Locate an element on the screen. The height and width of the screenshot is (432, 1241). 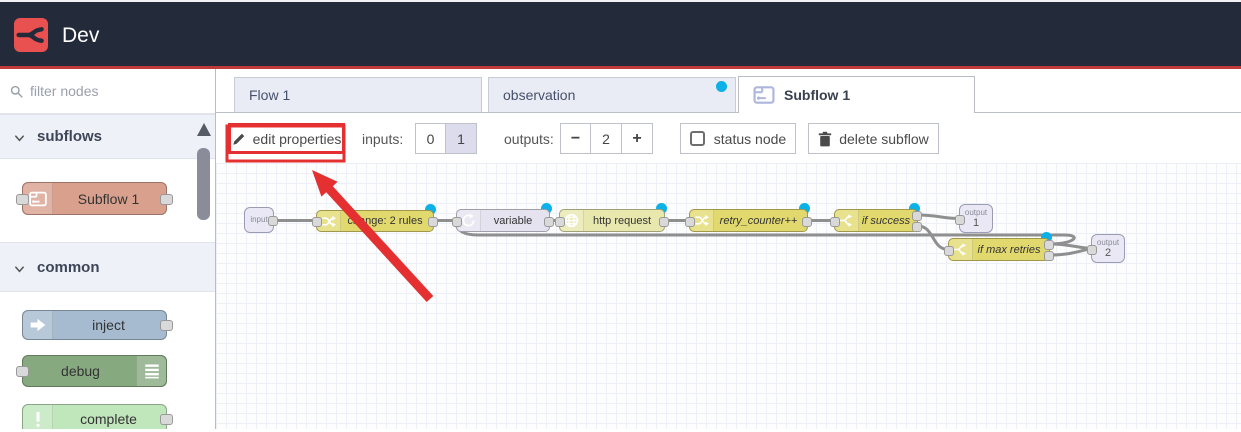
section-label: common is located at coordinates (68, 267).